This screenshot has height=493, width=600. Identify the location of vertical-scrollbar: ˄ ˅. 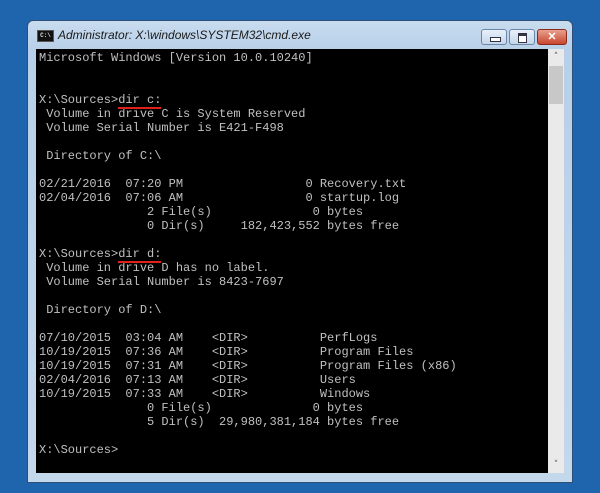
(556, 261).